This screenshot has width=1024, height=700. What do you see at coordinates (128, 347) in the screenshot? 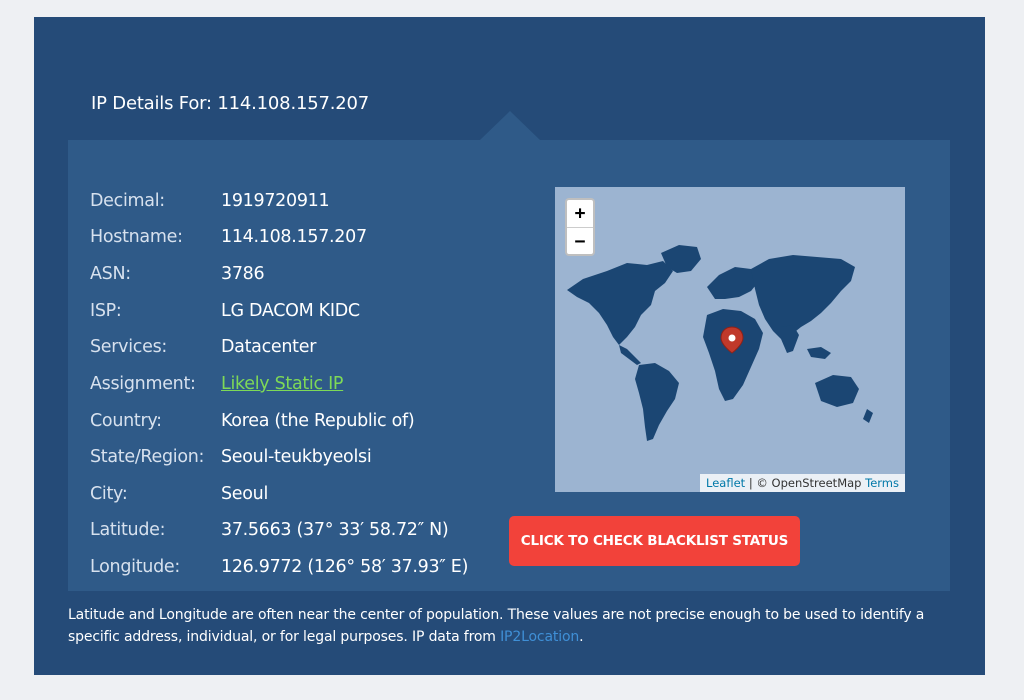
I see `detail-label: Services:` at bounding box center [128, 347].